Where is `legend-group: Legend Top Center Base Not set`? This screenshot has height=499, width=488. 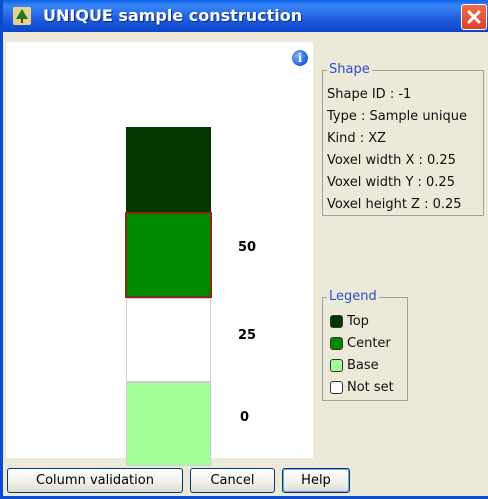 legend-group: Legend Top Center Base Not set is located at coordinates (365, 345).